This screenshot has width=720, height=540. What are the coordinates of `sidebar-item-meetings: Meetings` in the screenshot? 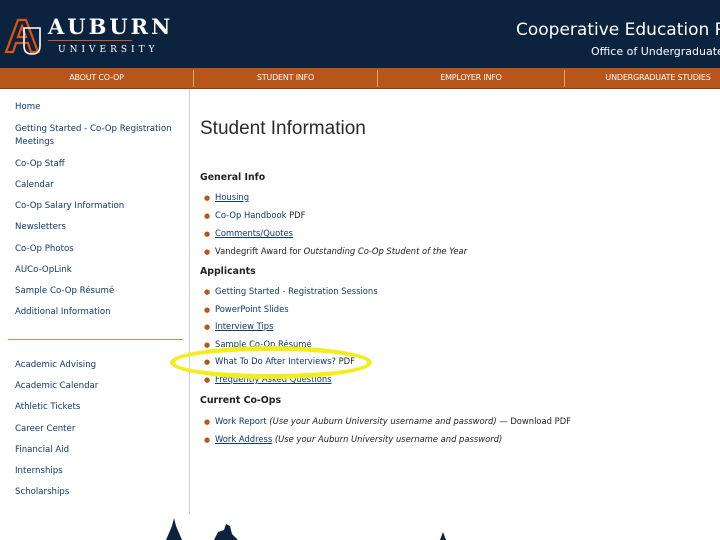 It's located at (34, 142).